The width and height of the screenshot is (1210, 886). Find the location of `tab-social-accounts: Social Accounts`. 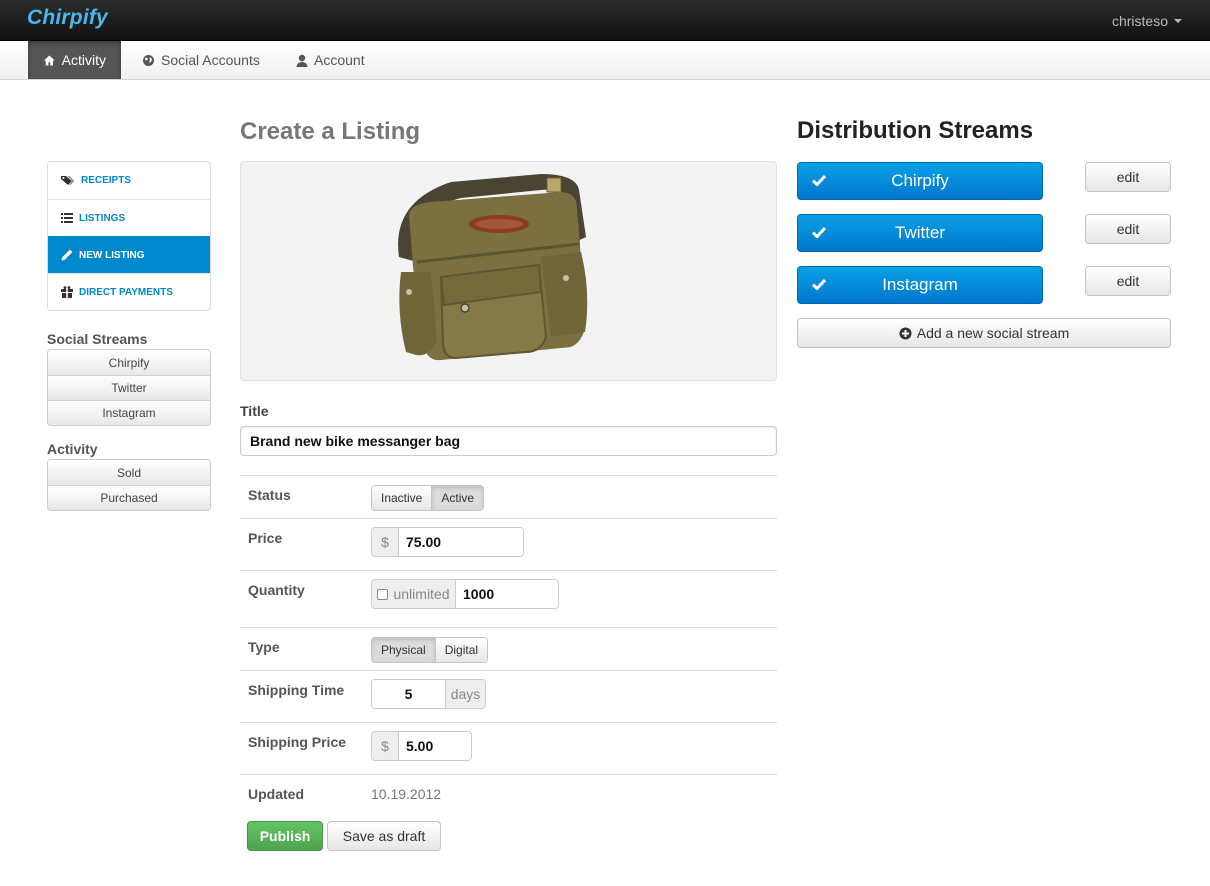

tab-social-accounts: Social Accounts is located at coordinates (201, 60).